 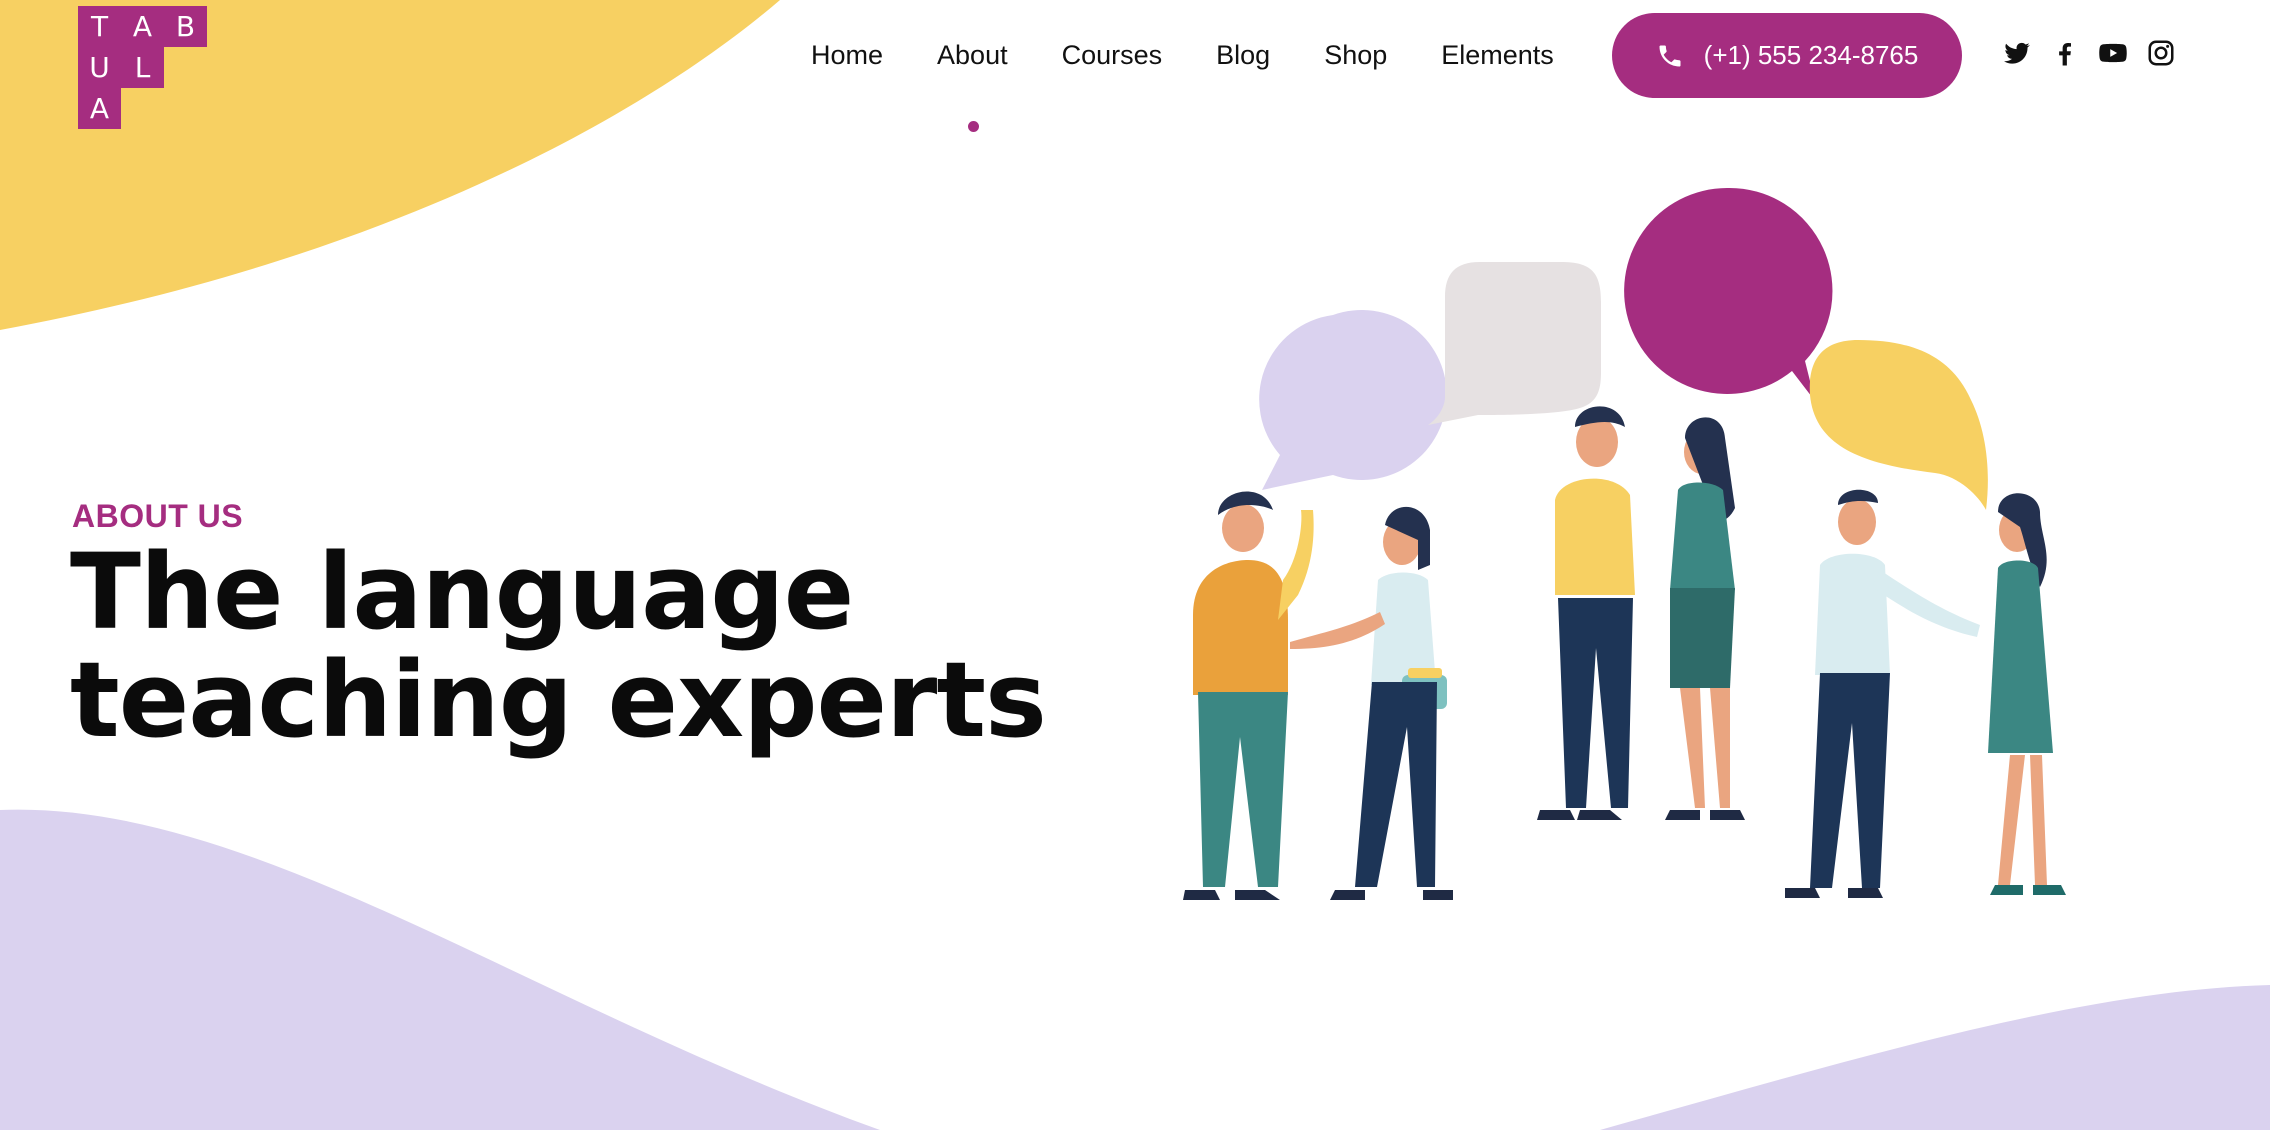 I want to click on nav-item-elements: Elements, so click(x=1497, y=55).